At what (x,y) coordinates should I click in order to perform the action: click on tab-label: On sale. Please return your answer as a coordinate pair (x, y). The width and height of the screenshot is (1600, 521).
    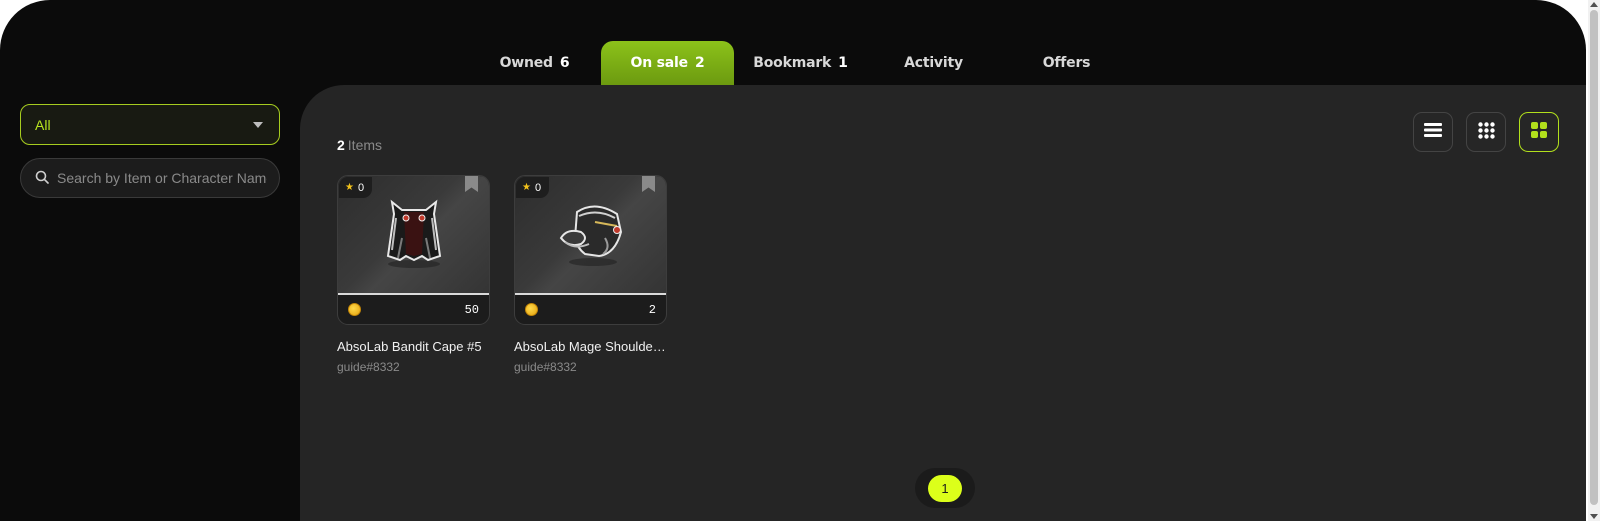
    Looking at the image, I should click on (659, 63).